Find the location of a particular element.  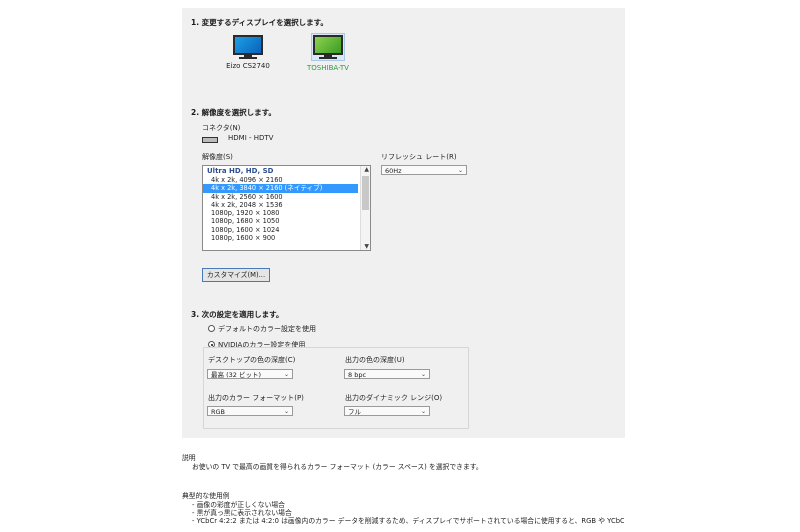

monitor-label: TOSHIBA-TV is located at coordinates (328, 68).